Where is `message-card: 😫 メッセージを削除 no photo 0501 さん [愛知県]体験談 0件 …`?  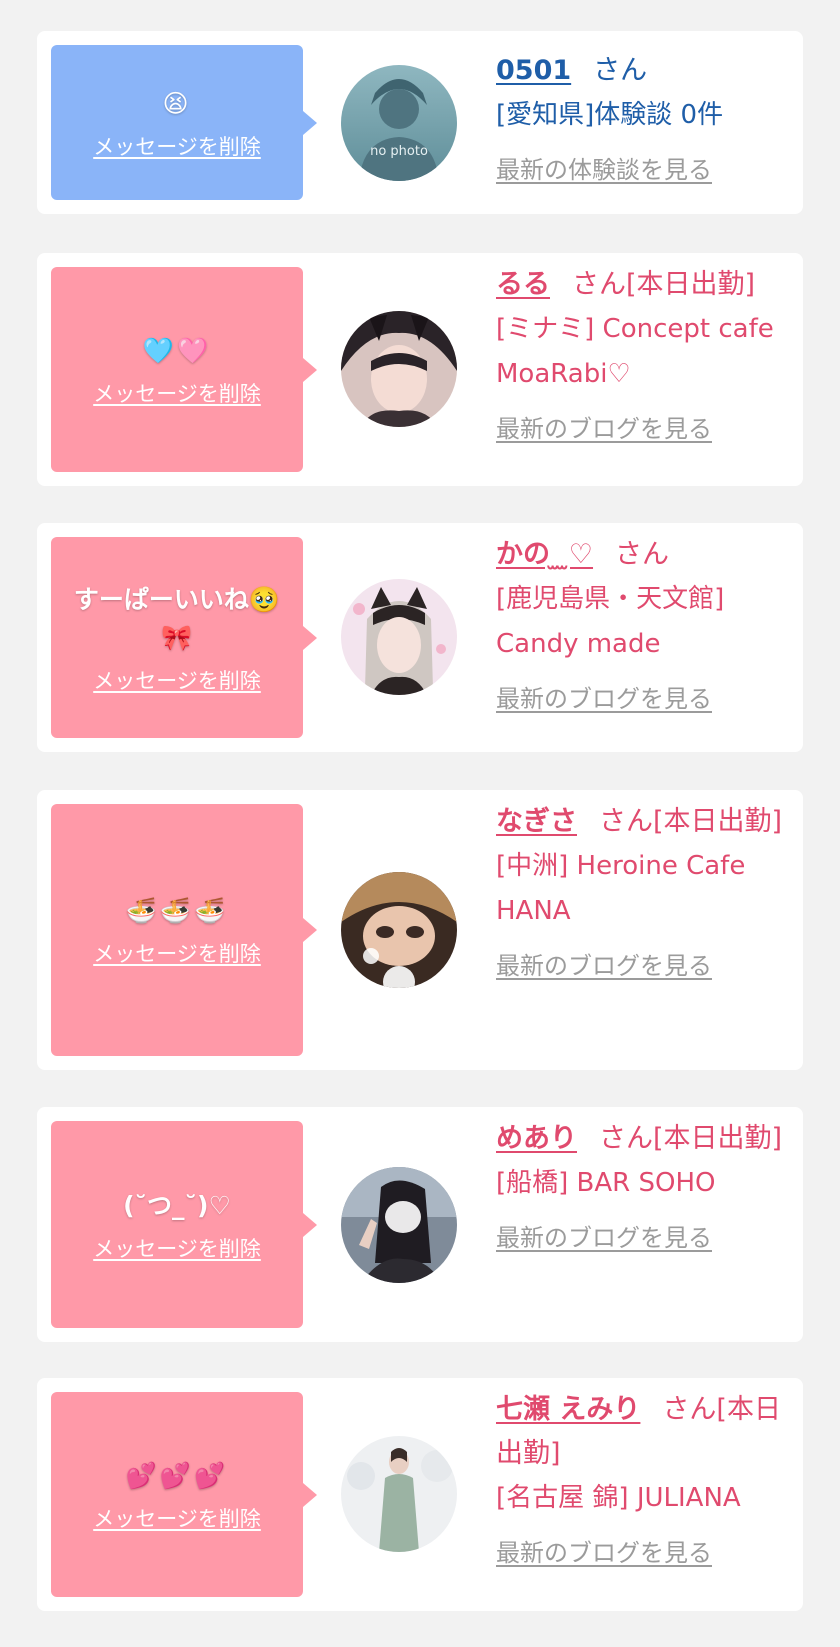 message-card: 😫 メッセージを削除 no photo 0501 さん [愛知県]体験談 0件 … is located at coordinates (420, 122).